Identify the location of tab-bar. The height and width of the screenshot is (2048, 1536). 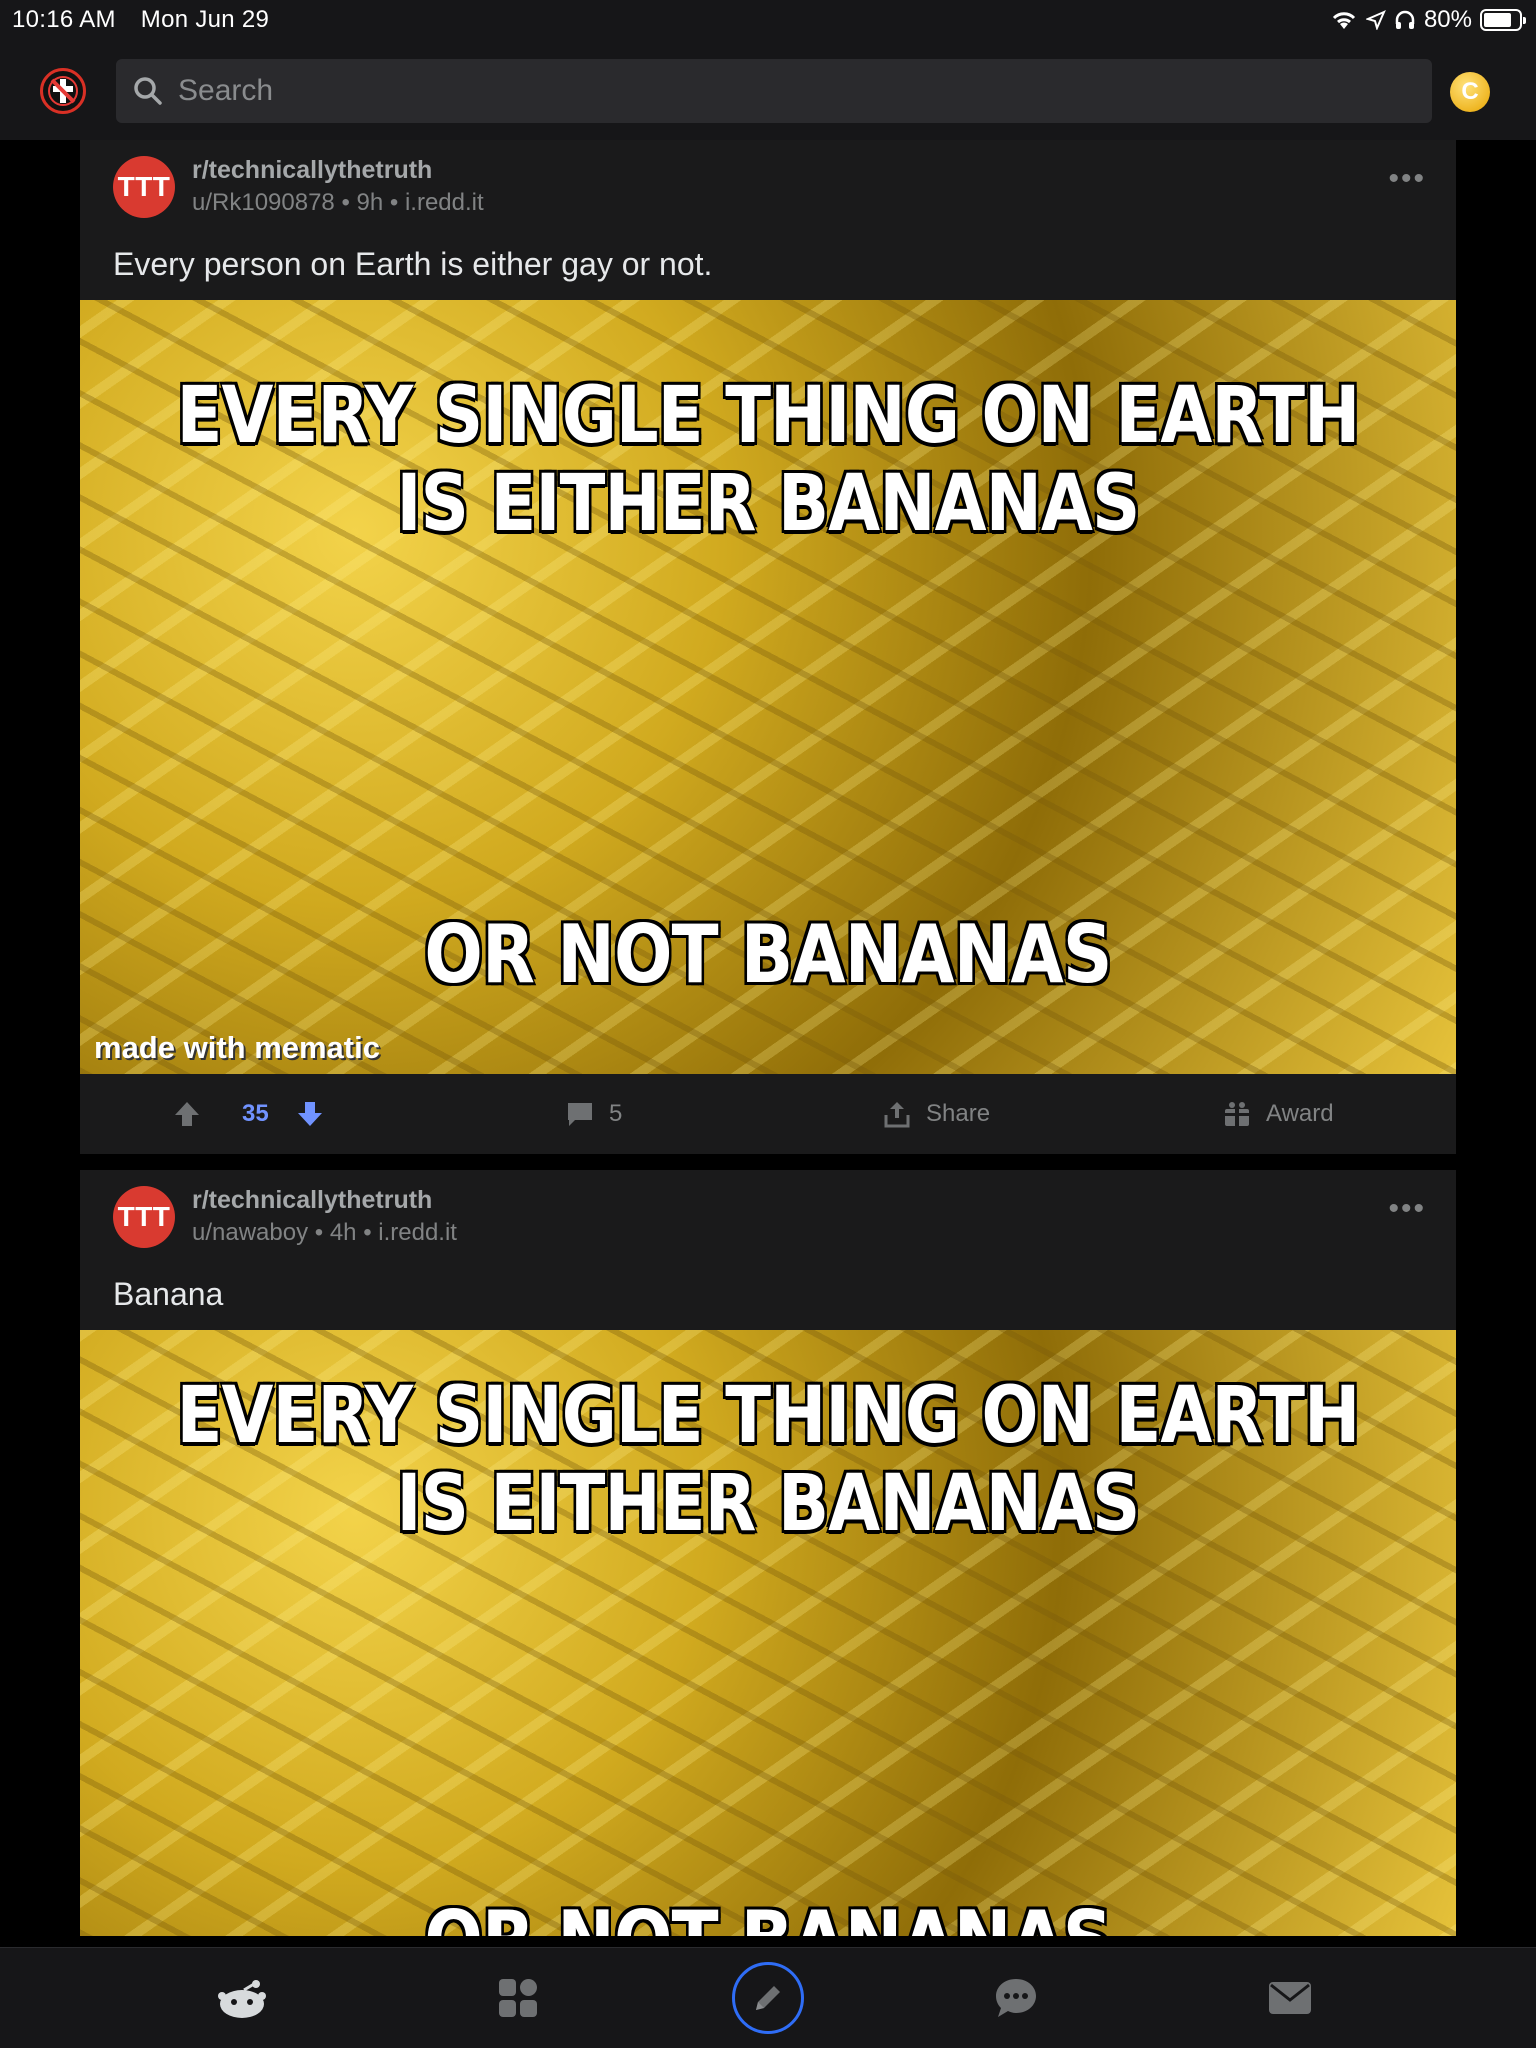
(768, 1997).